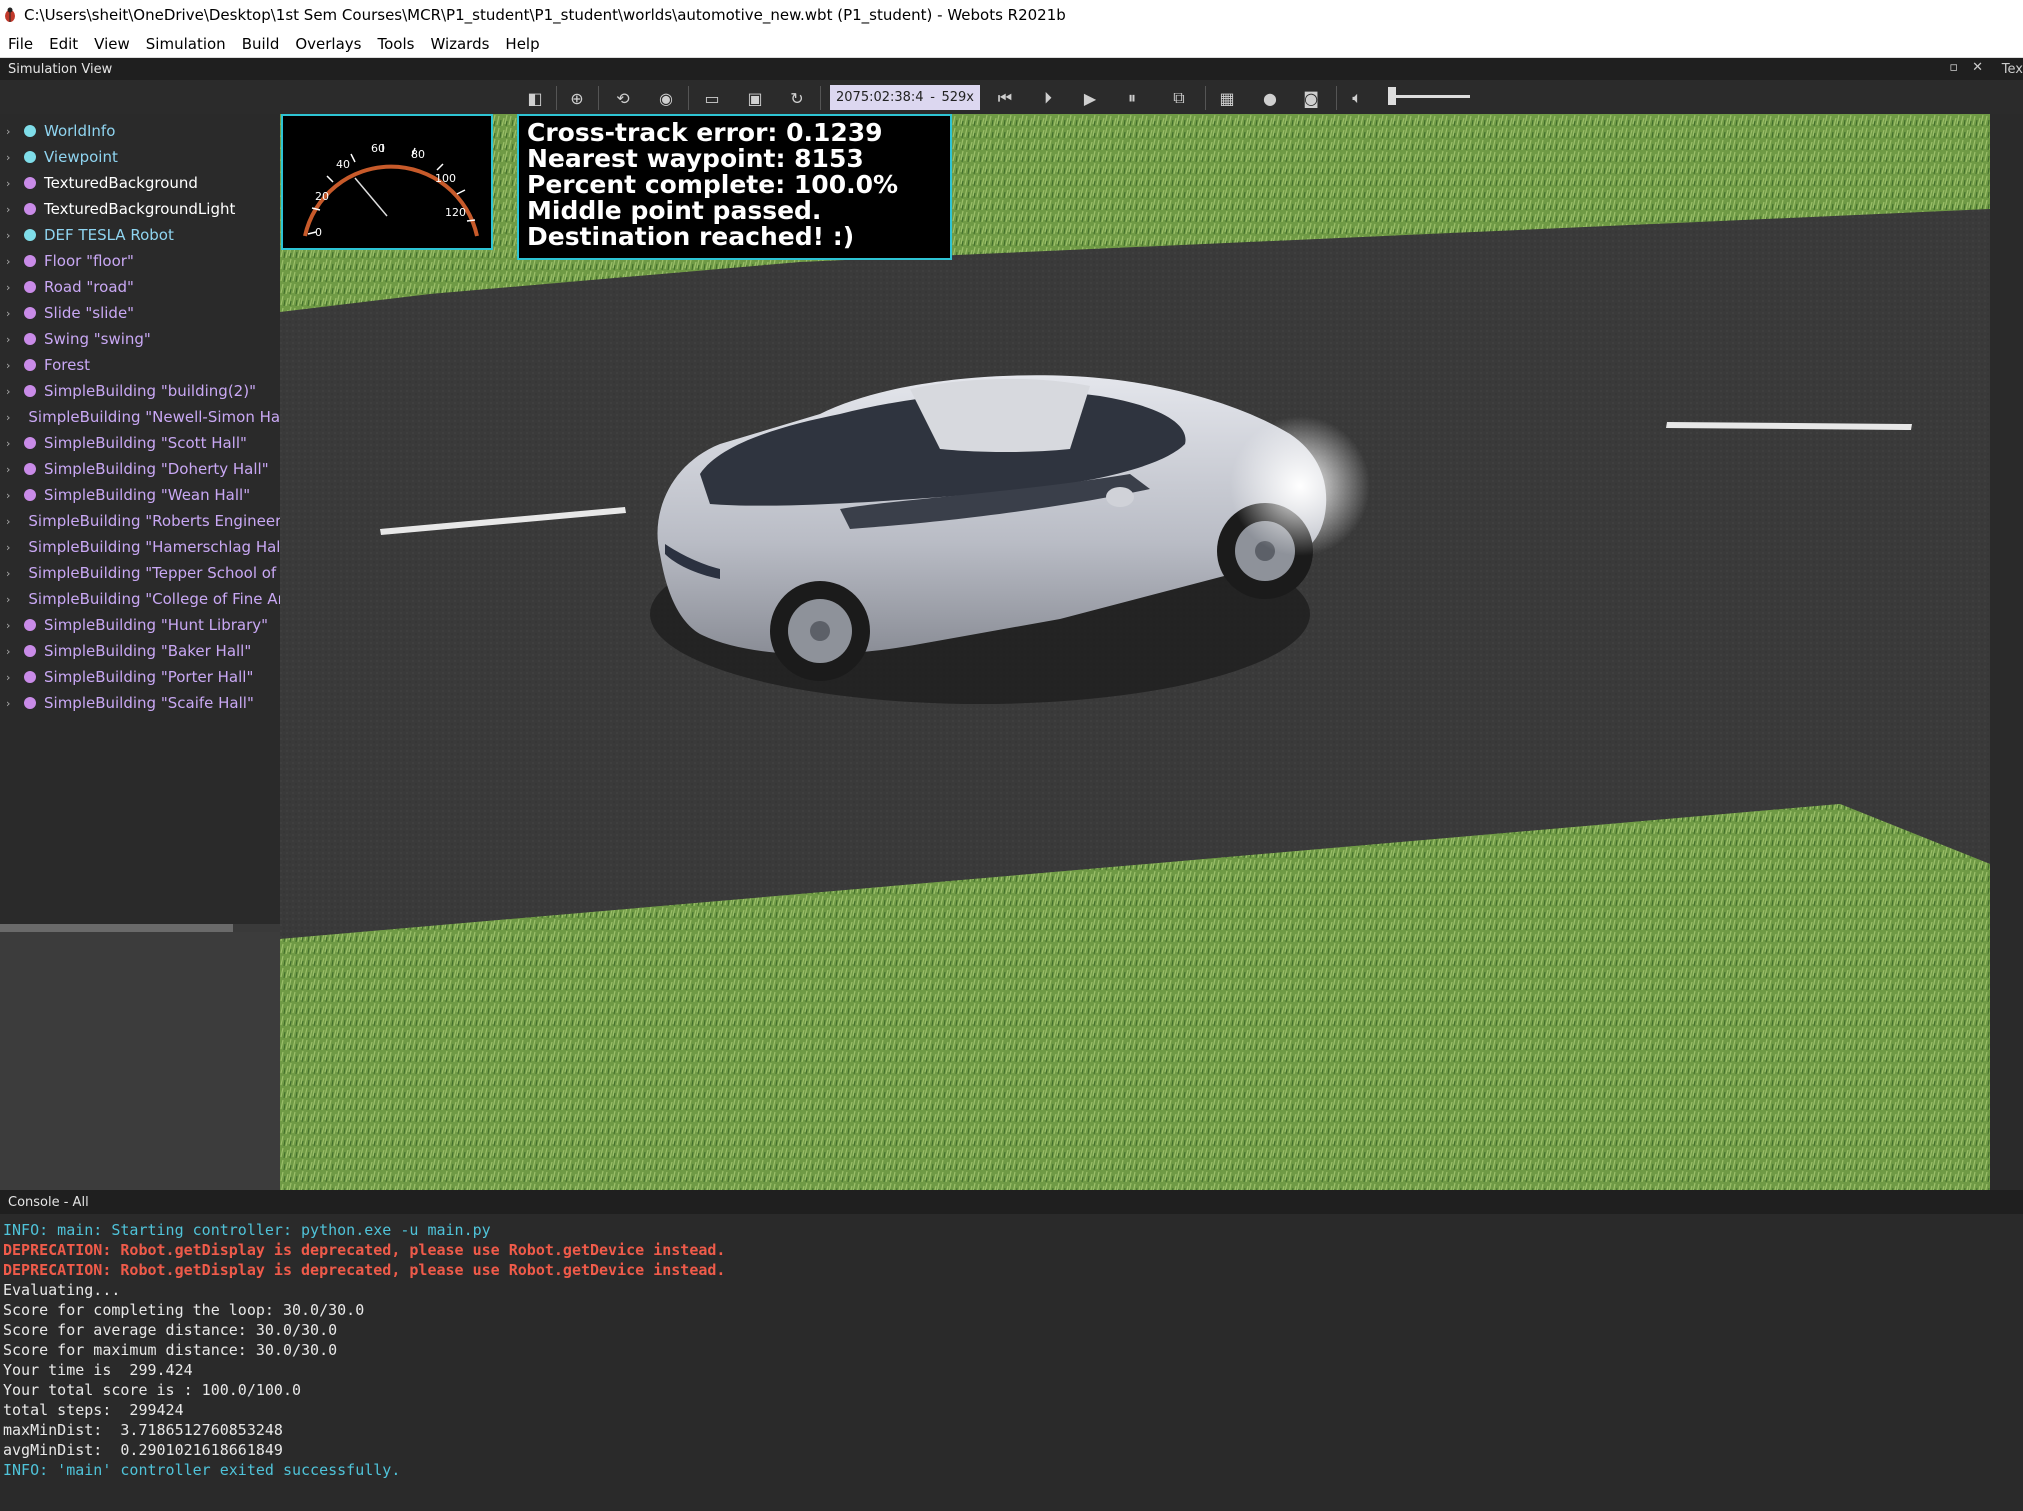  I want to click on scene-tree-item: › Road "road", so click(140, 287).